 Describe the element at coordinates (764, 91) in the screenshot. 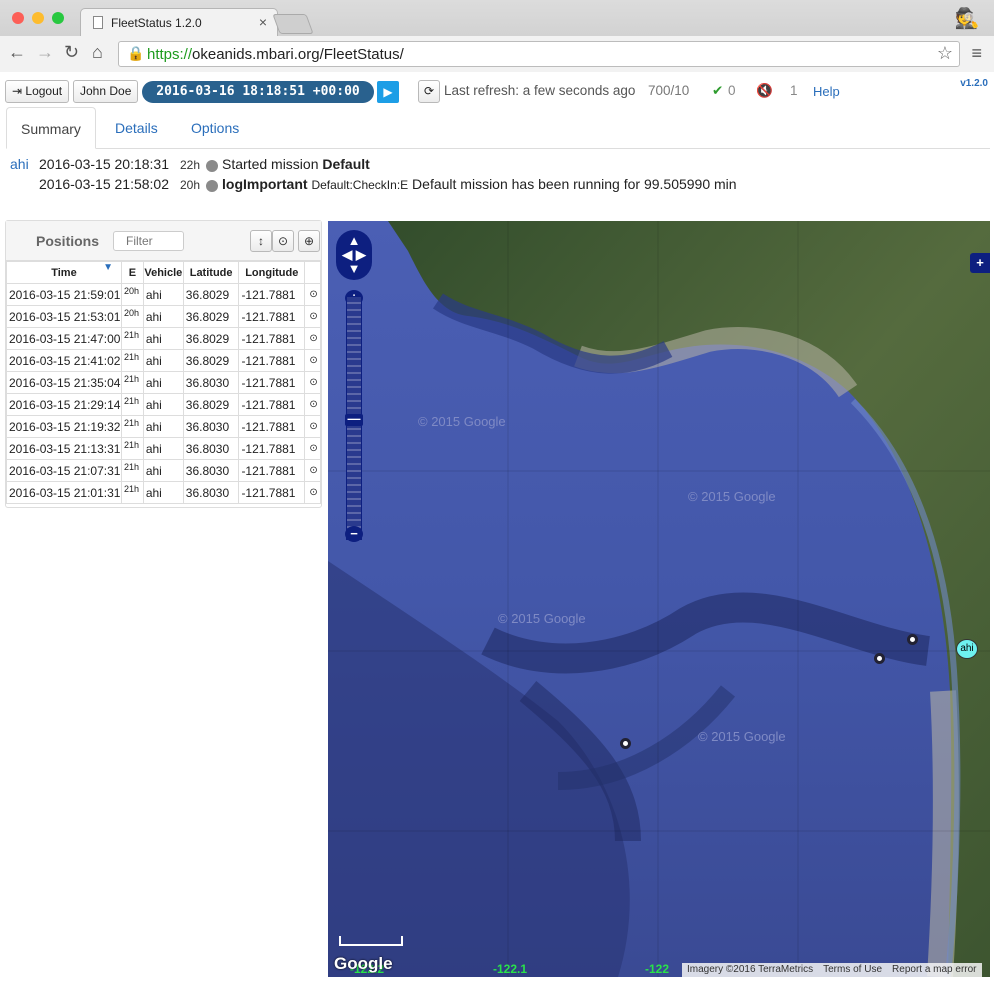

I see `mute-icon: 🔇` at that location.